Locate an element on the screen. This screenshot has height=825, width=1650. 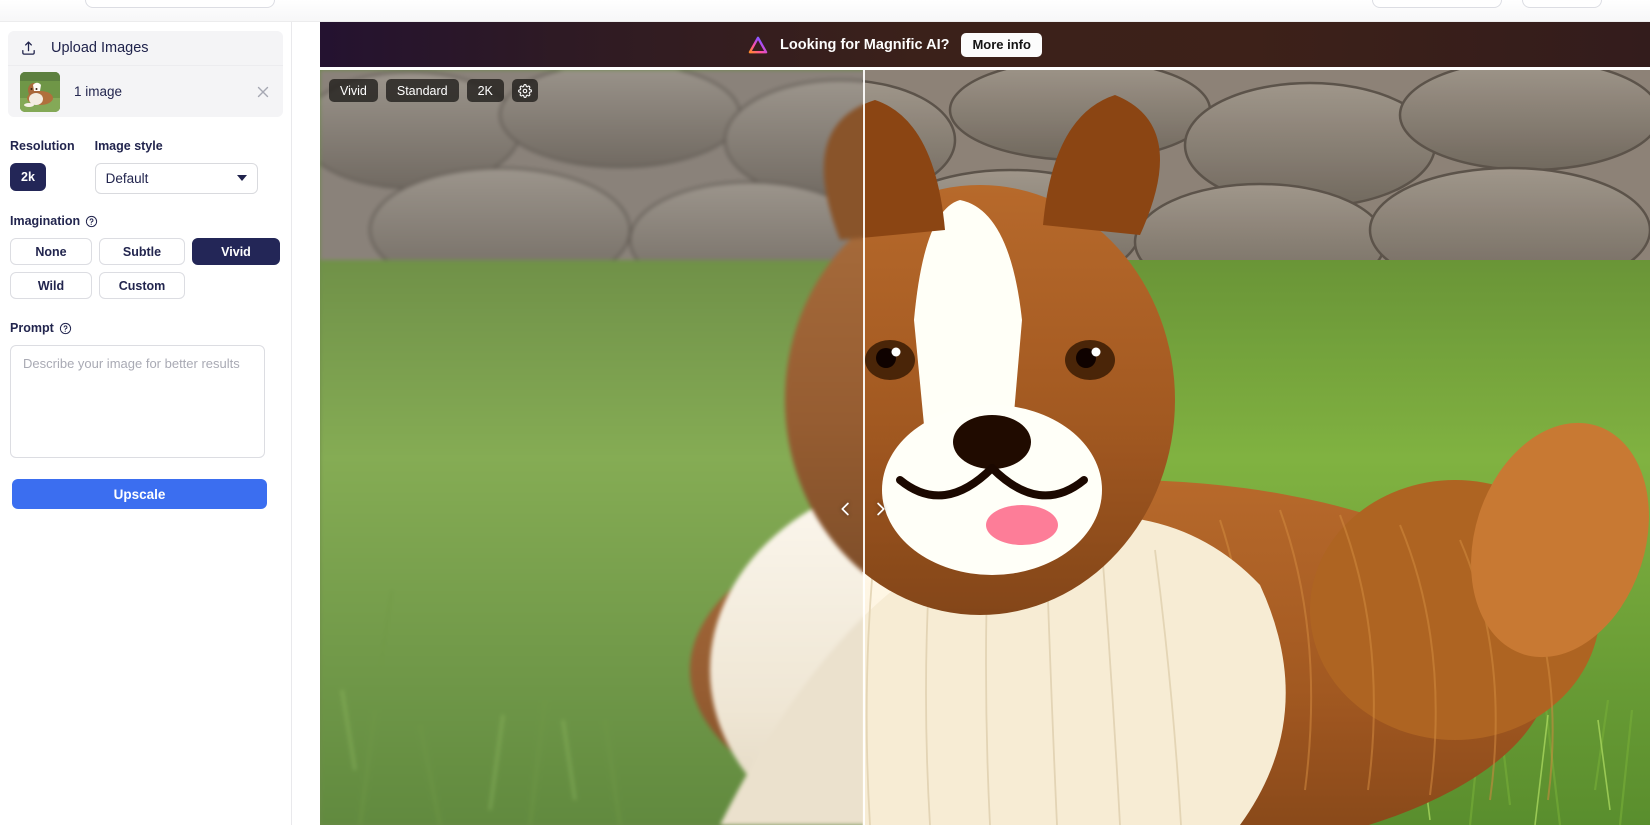
compare-slider-handle is located at coordinates (863, 509).